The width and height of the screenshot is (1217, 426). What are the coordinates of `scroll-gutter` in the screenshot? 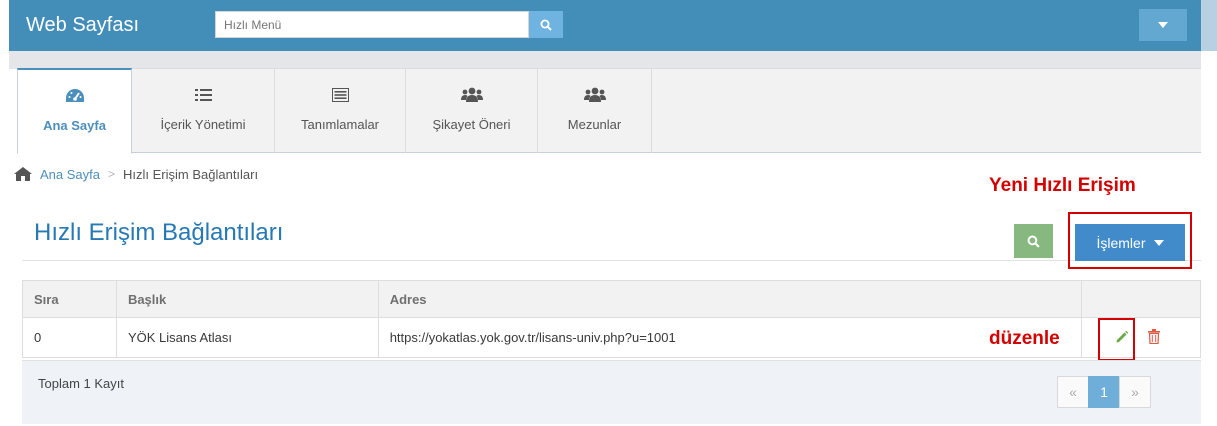 It's located at (1209, 25).